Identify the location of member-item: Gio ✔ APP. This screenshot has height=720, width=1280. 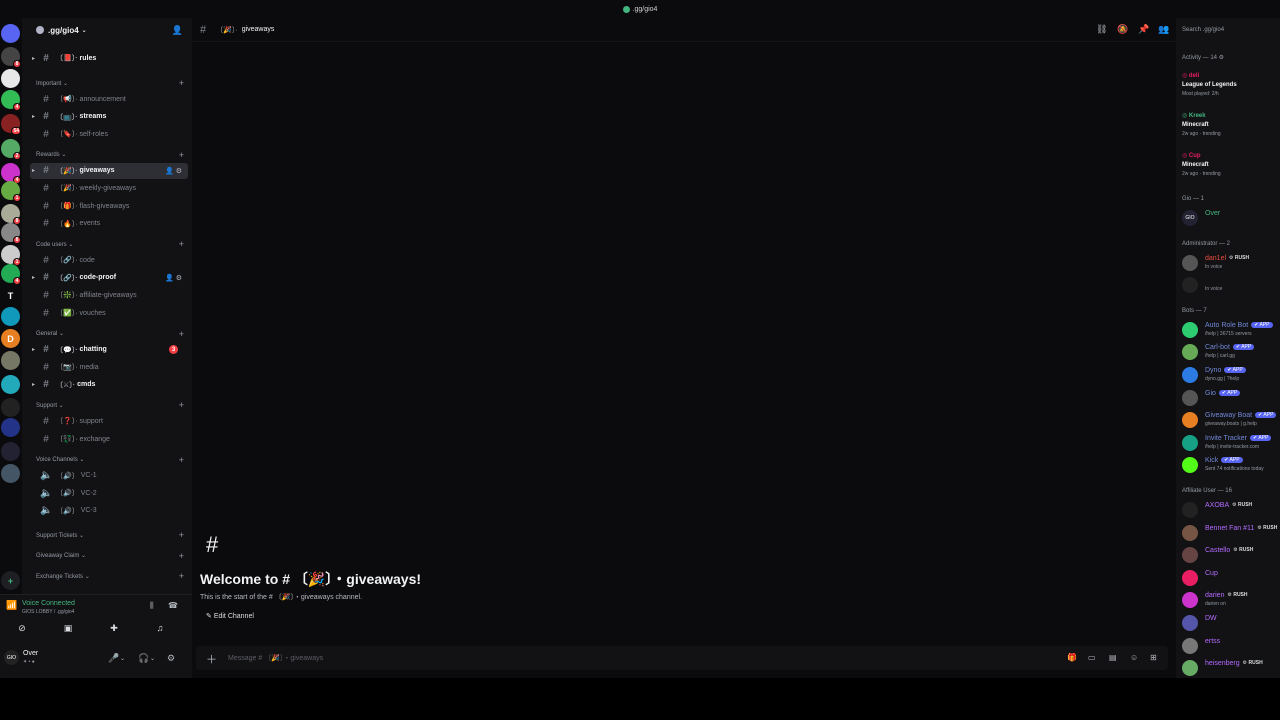
(1231, 398).